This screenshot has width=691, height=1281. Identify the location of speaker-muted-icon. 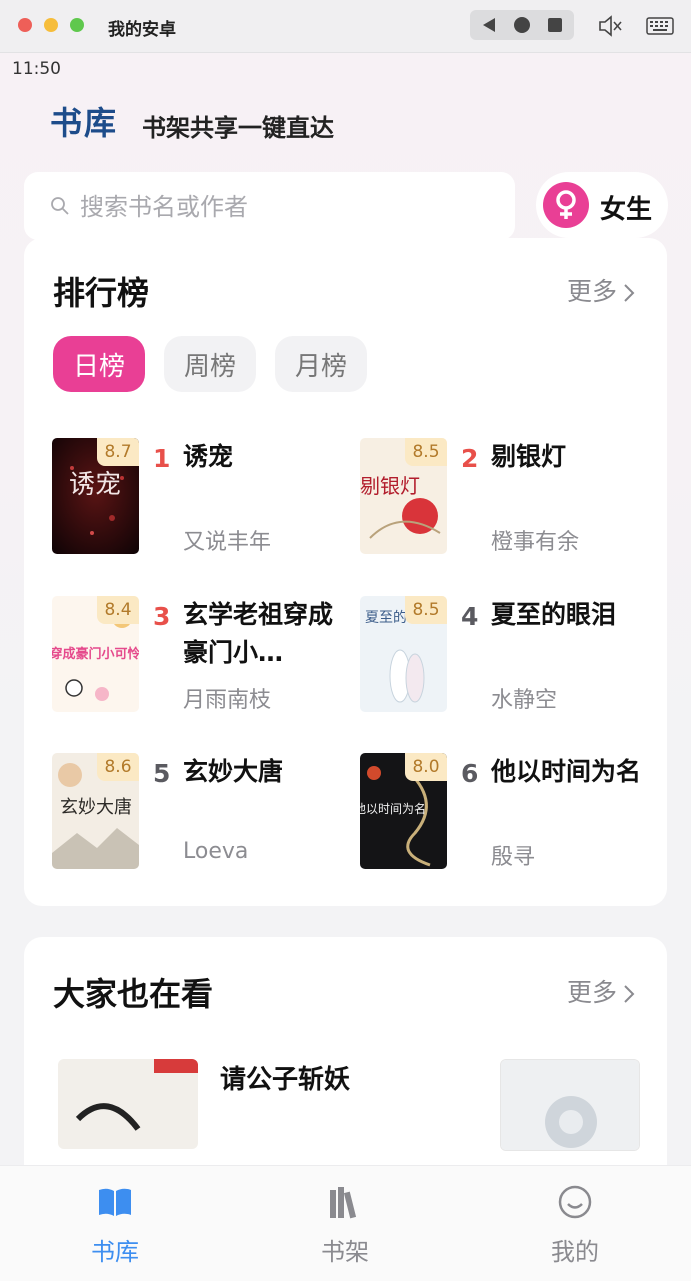
(610, 26).